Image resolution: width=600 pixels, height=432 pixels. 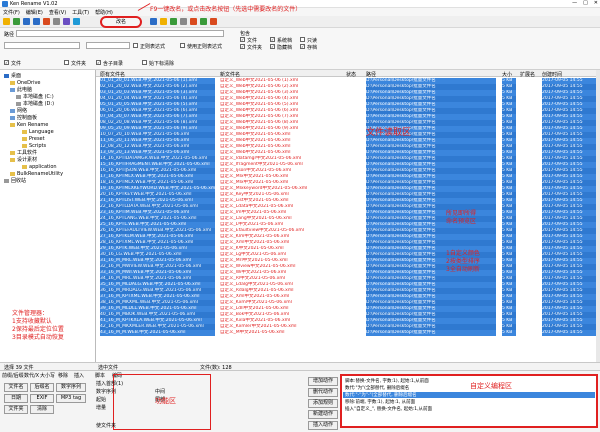 What do you see at coordinates (596, 3) in the screenshot?
I see `close-icon: ✕` at bounding box center [596, 3].